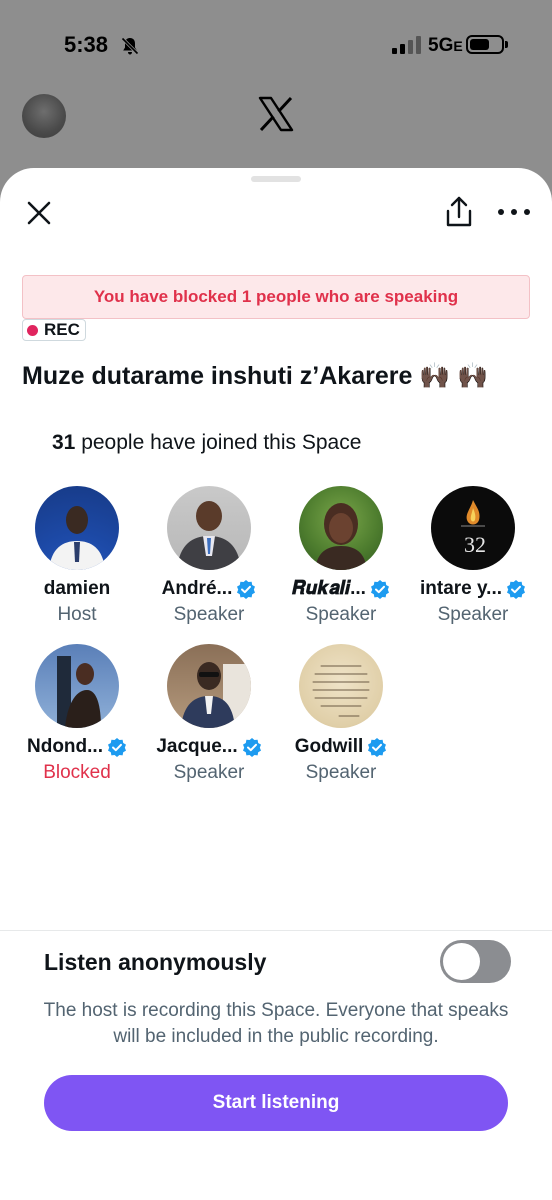 This screenshot has width=552, height=1200. Describe the element at coordinates (514, 212) in the screenshot. I see `more-options-icon` at that location.